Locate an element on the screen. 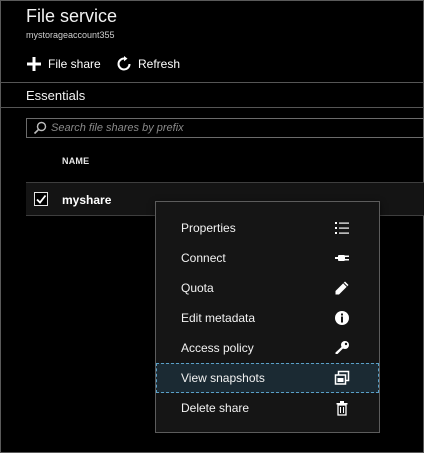 The width and height of the screenshot is (424, 453). trash-icon is located at coordinates (342, 408).